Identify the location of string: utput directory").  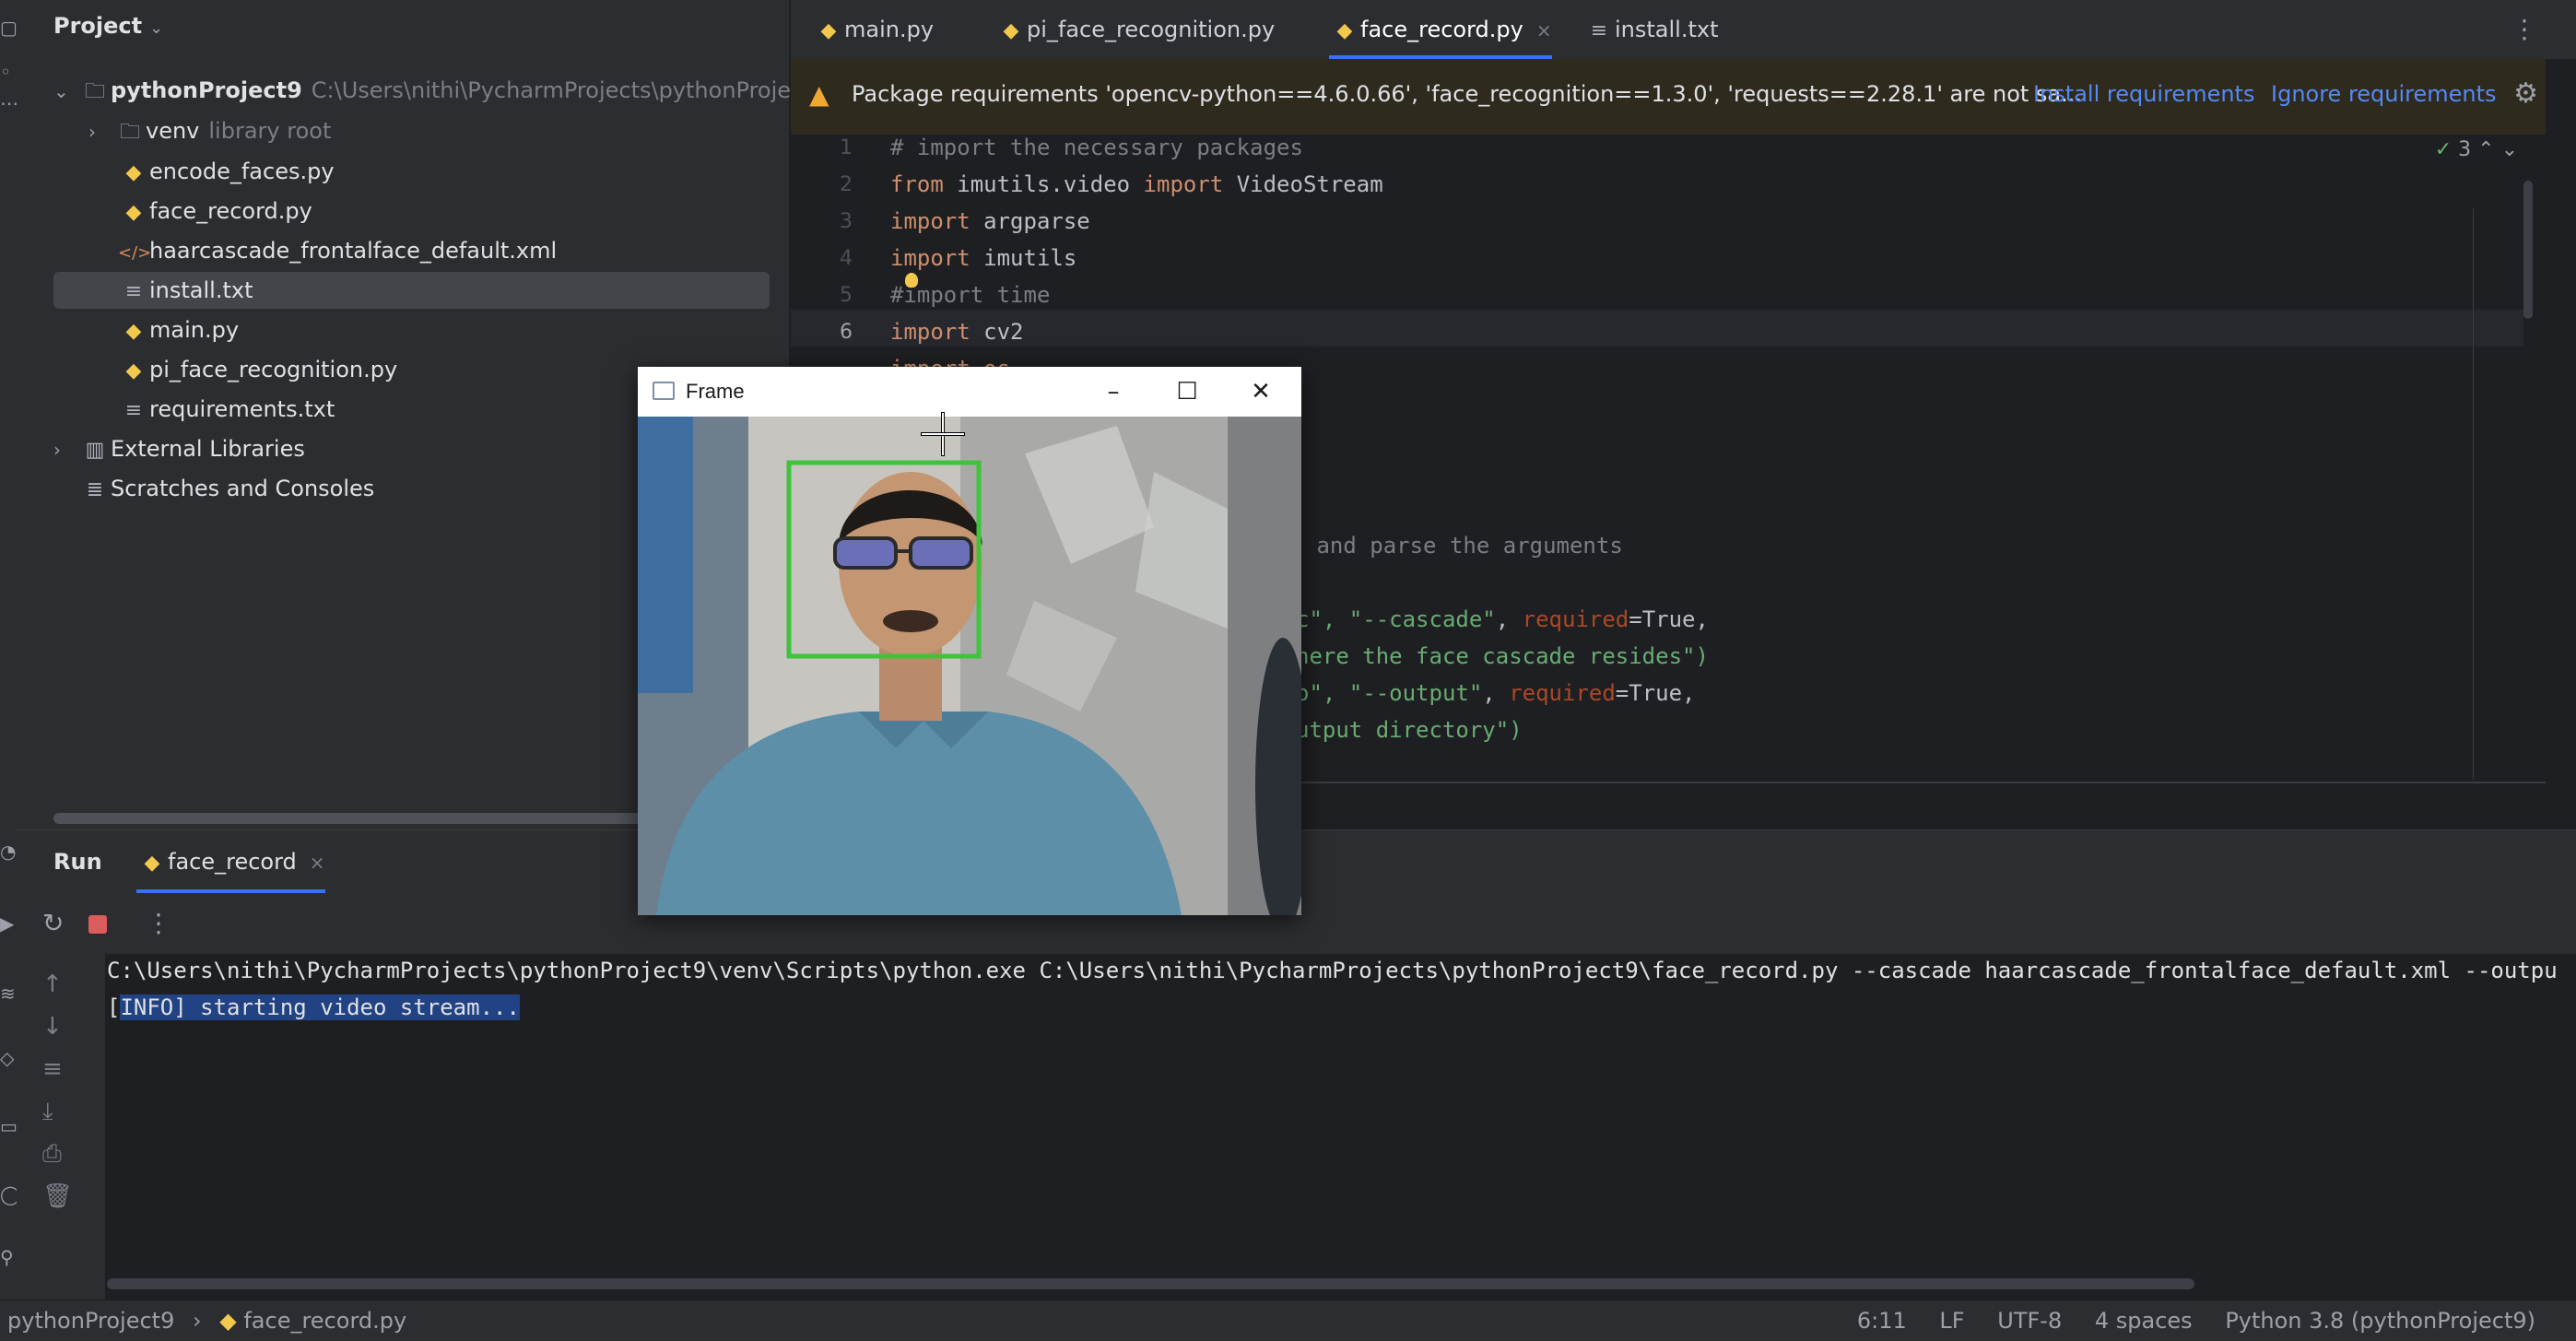
(1409, 730).